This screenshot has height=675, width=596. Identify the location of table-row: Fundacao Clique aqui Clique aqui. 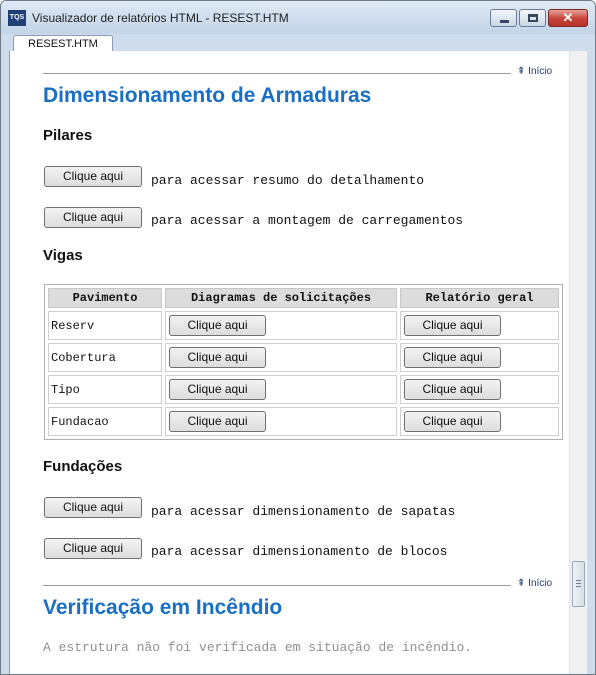
(303, 421).